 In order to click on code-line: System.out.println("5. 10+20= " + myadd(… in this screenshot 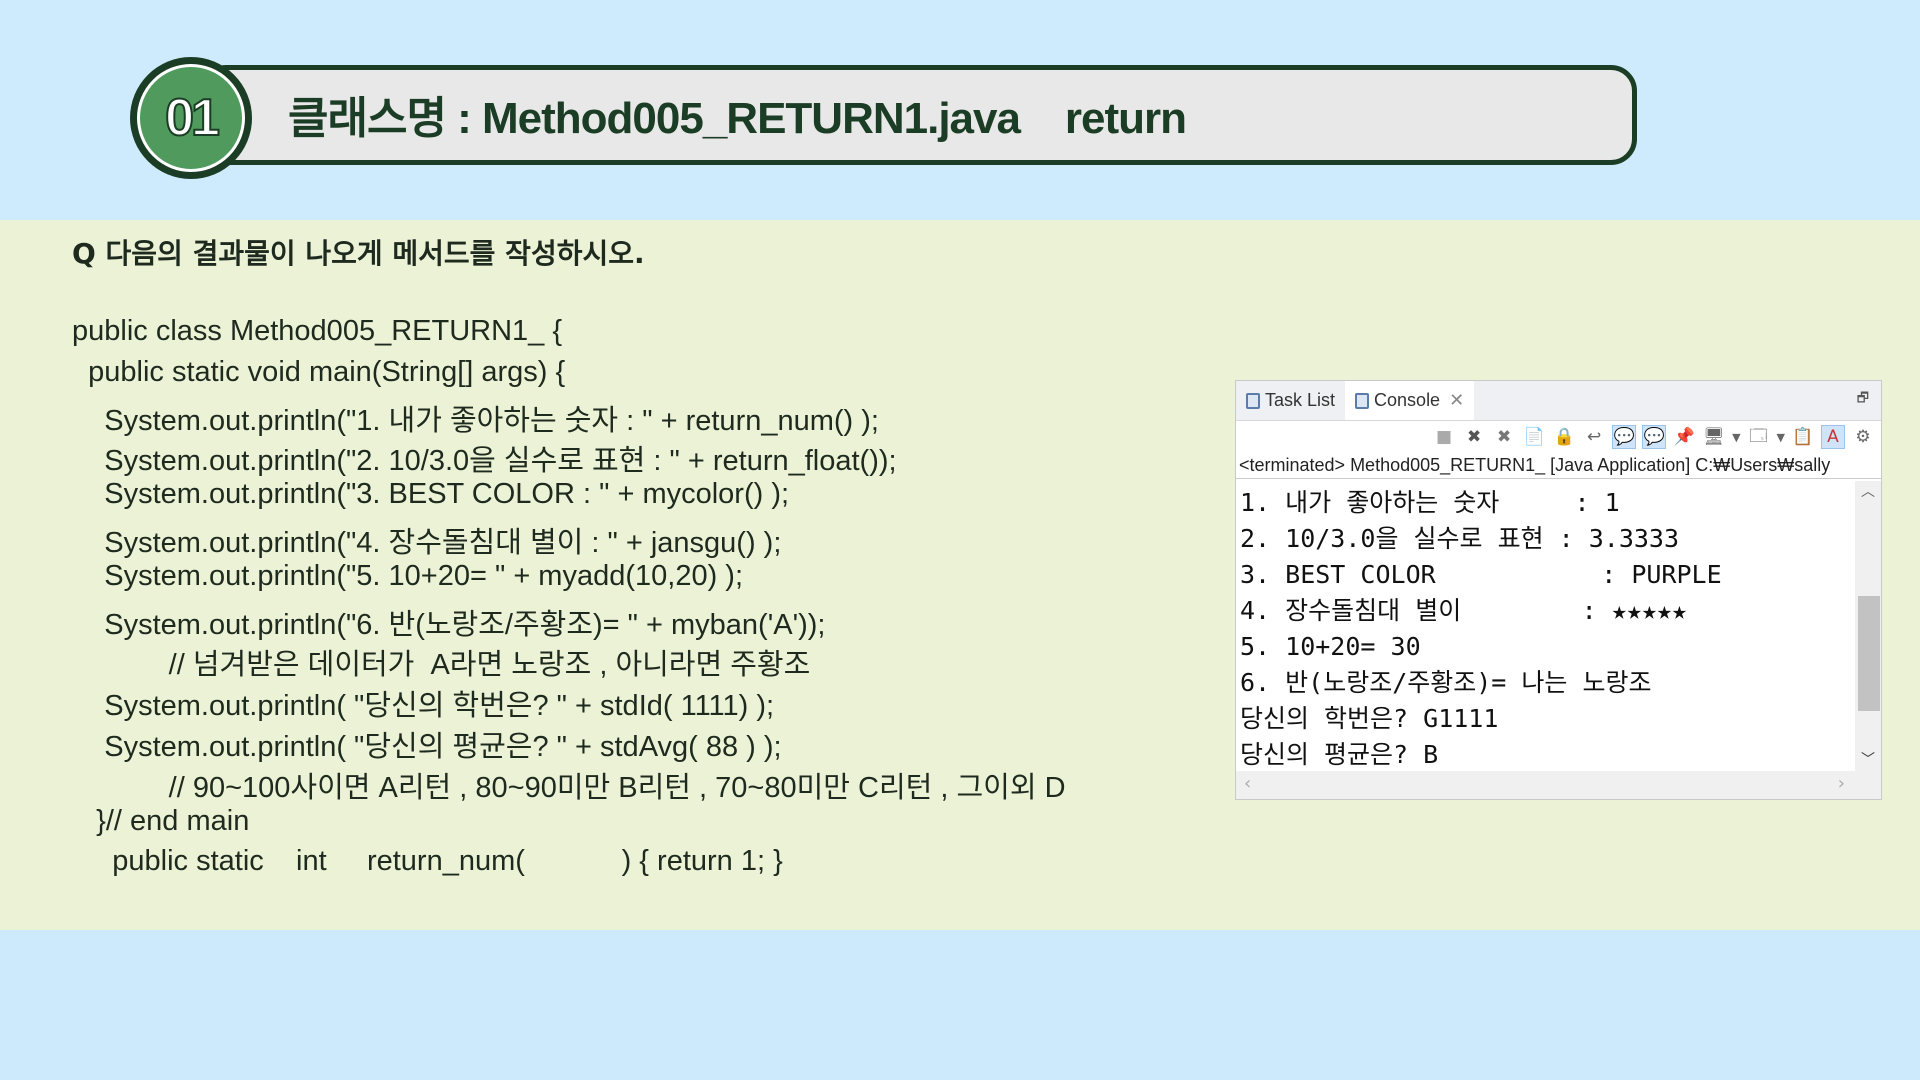, I will do `click(408, 575)`.